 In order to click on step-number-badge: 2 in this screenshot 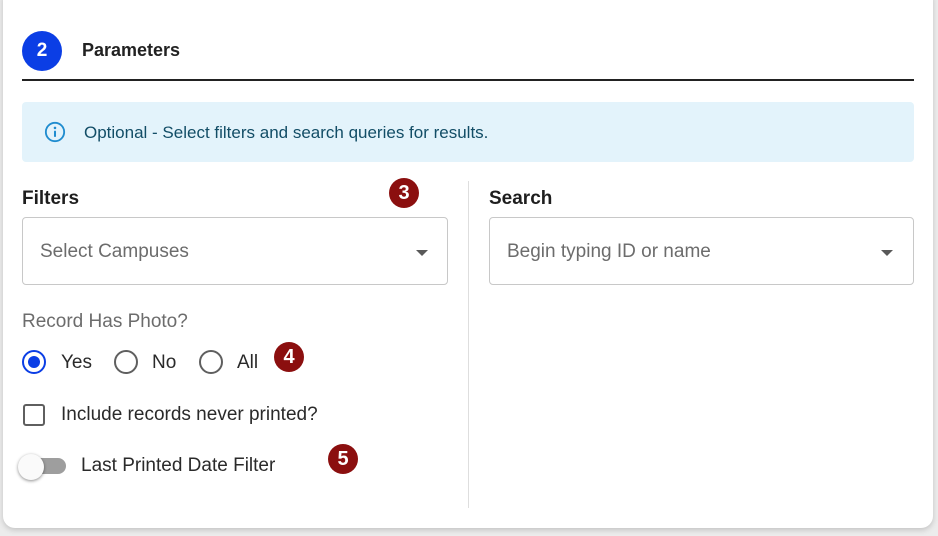, I will do `click(42, 51)`.